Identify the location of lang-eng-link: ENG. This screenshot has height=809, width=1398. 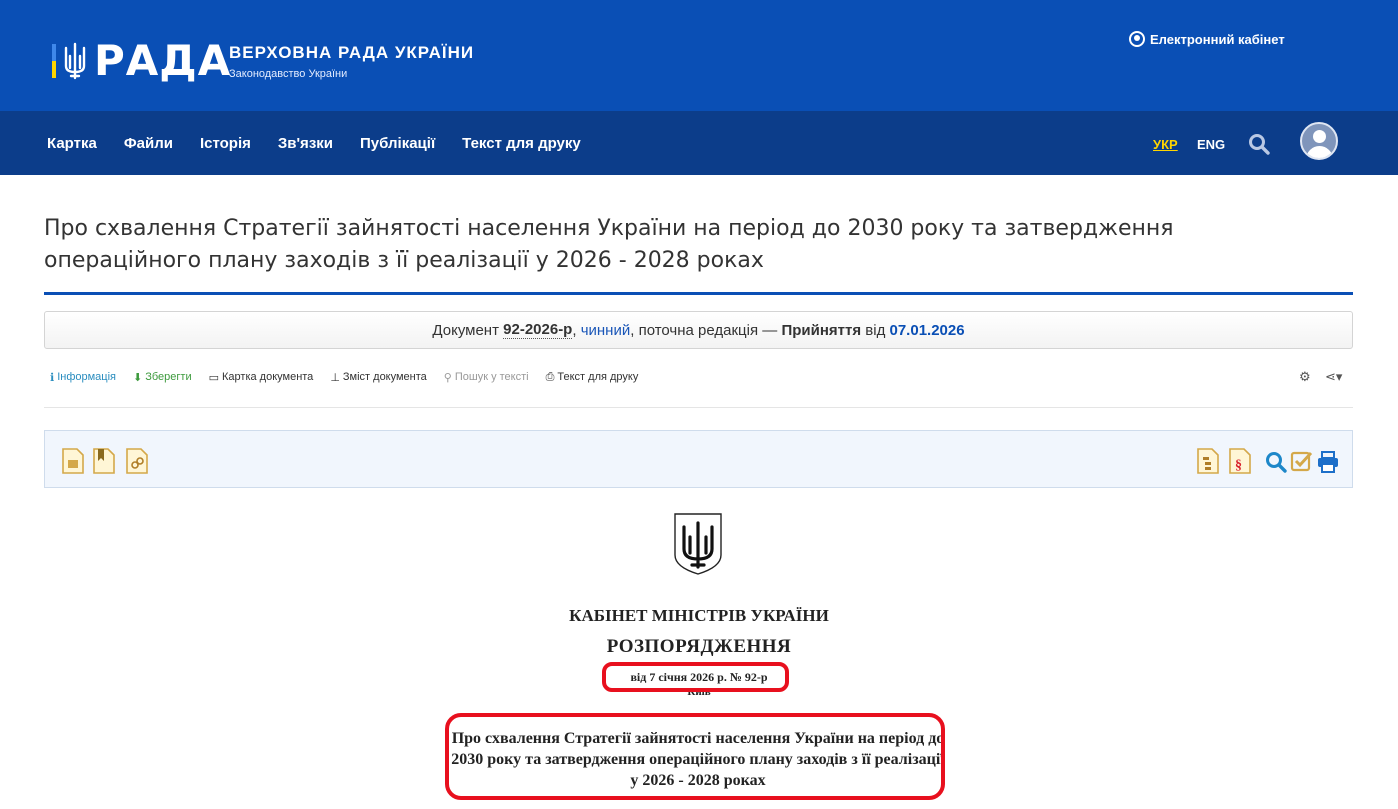
(1211, 144).